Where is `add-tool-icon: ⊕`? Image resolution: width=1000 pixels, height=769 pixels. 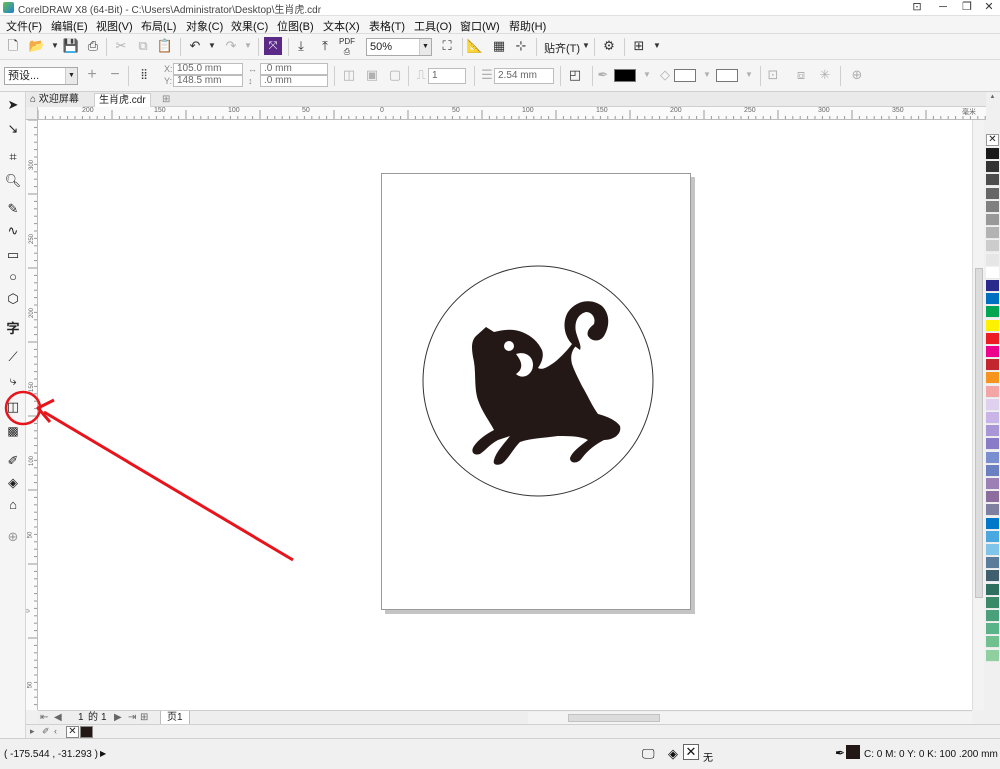 add-tool-icon: ⊕ is located at coordinates (13, 537).